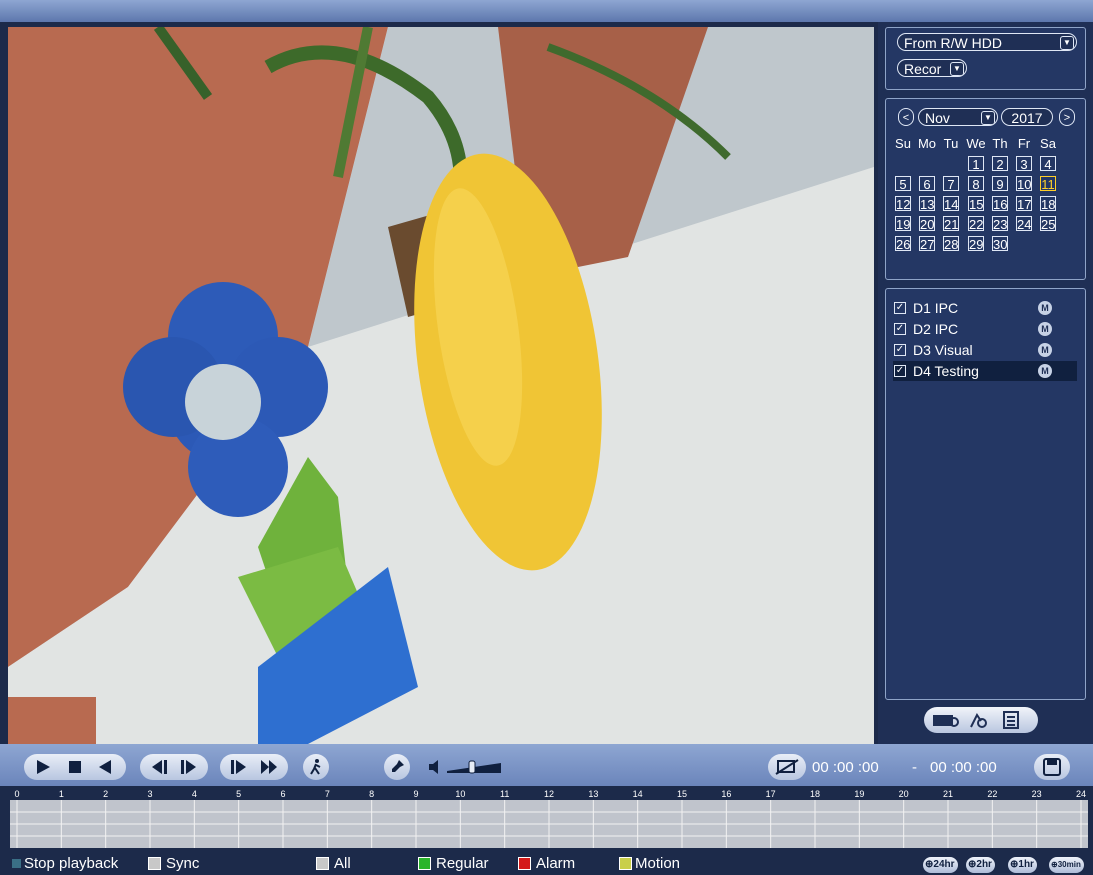  I want to click on clip-start-time: 00 :00 :00, so click(845, 767).